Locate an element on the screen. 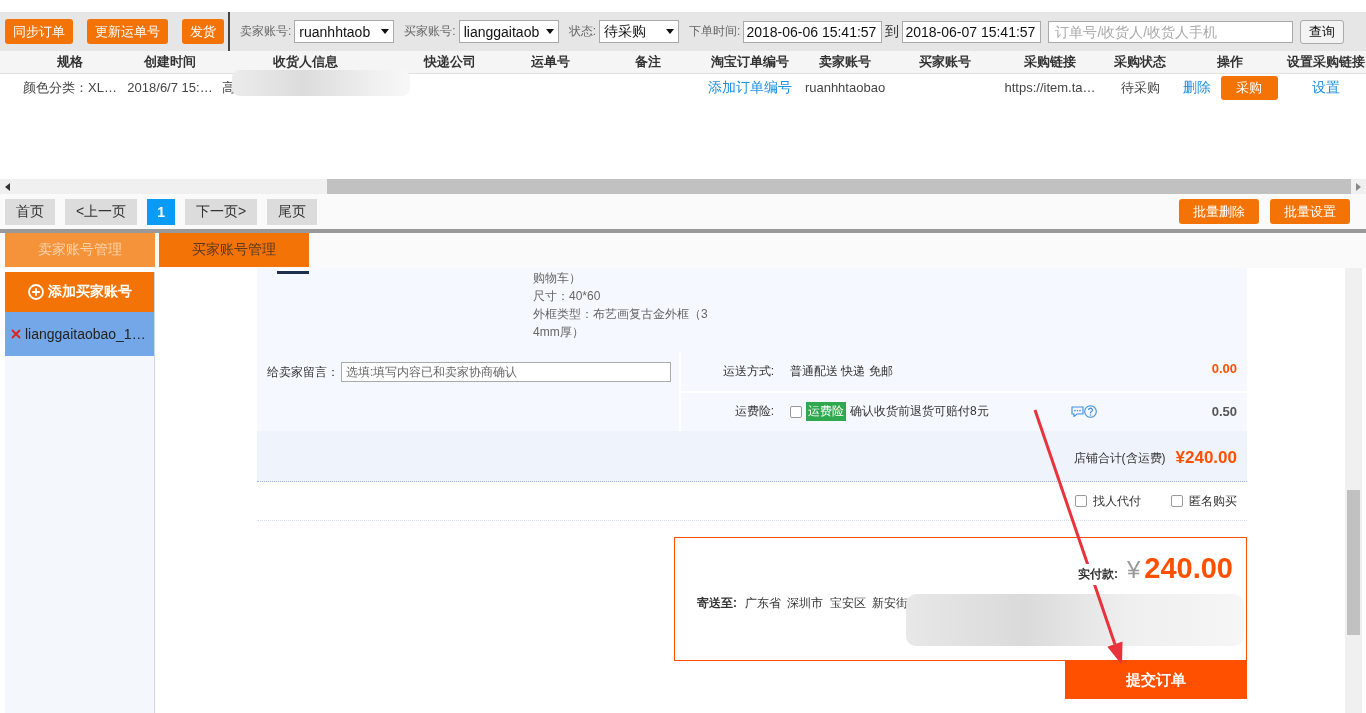  currency-symbol: ¥ is located at coordinates (1133, 570).